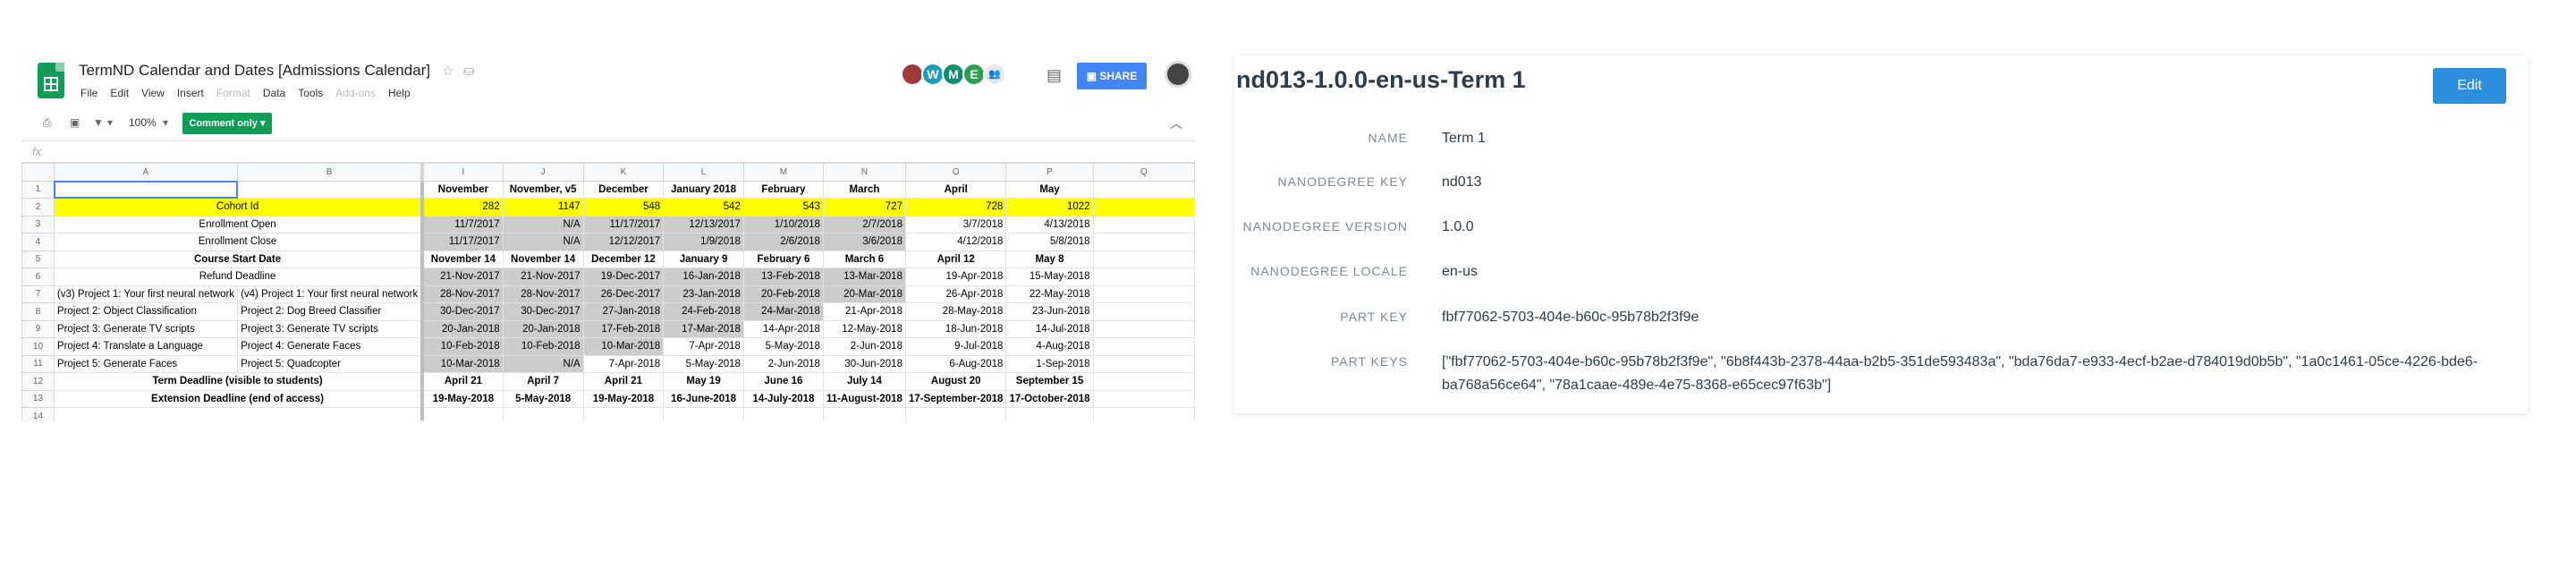  What do you see at coordinates (623, 277) in the screenshot?
I see `cell: 19-Dec-2017` at bounding box center [623, 277].